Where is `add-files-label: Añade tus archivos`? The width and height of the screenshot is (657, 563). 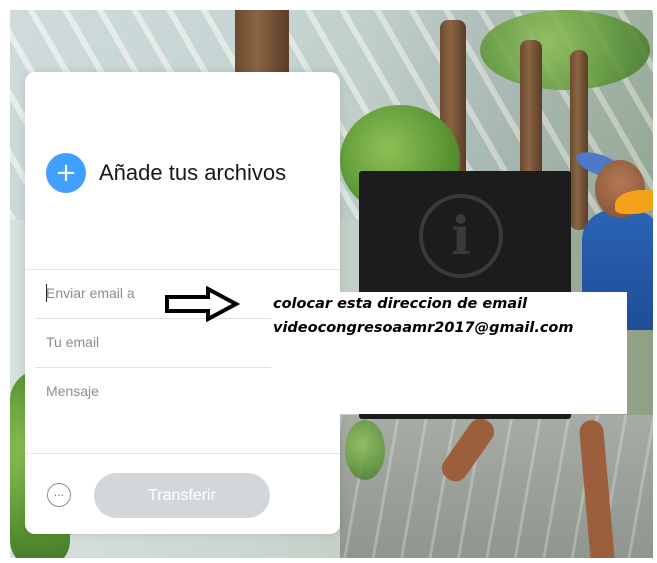
add-files-label: Añade tus archivos is located at coordinates (192, 173).